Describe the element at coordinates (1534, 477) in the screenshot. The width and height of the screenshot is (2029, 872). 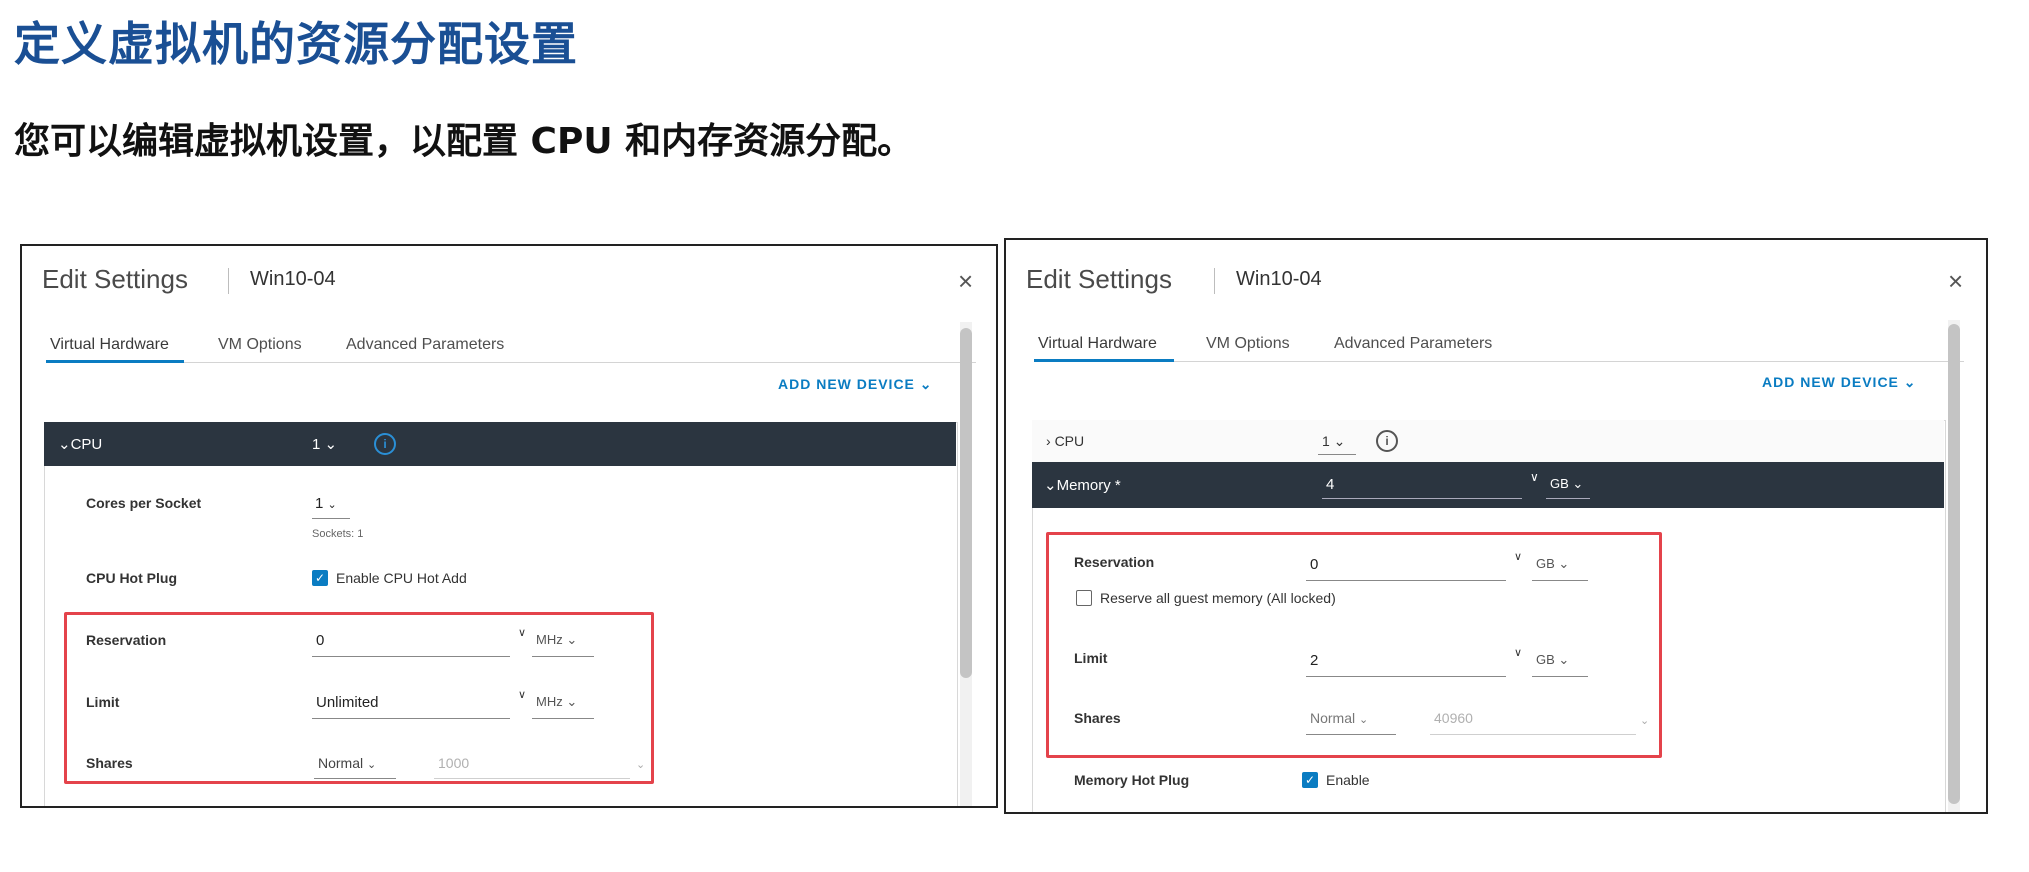
I see `chevron-down-icon: ∨` at that location.